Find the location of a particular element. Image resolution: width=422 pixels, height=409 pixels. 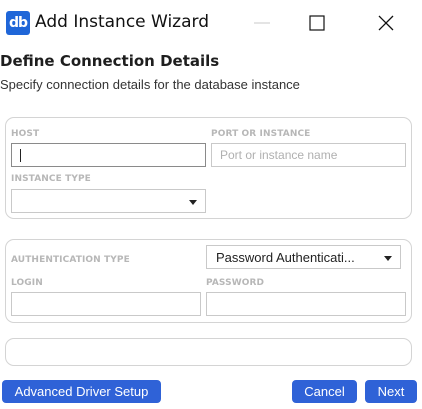

host-input is located at coordinates (108, 155).